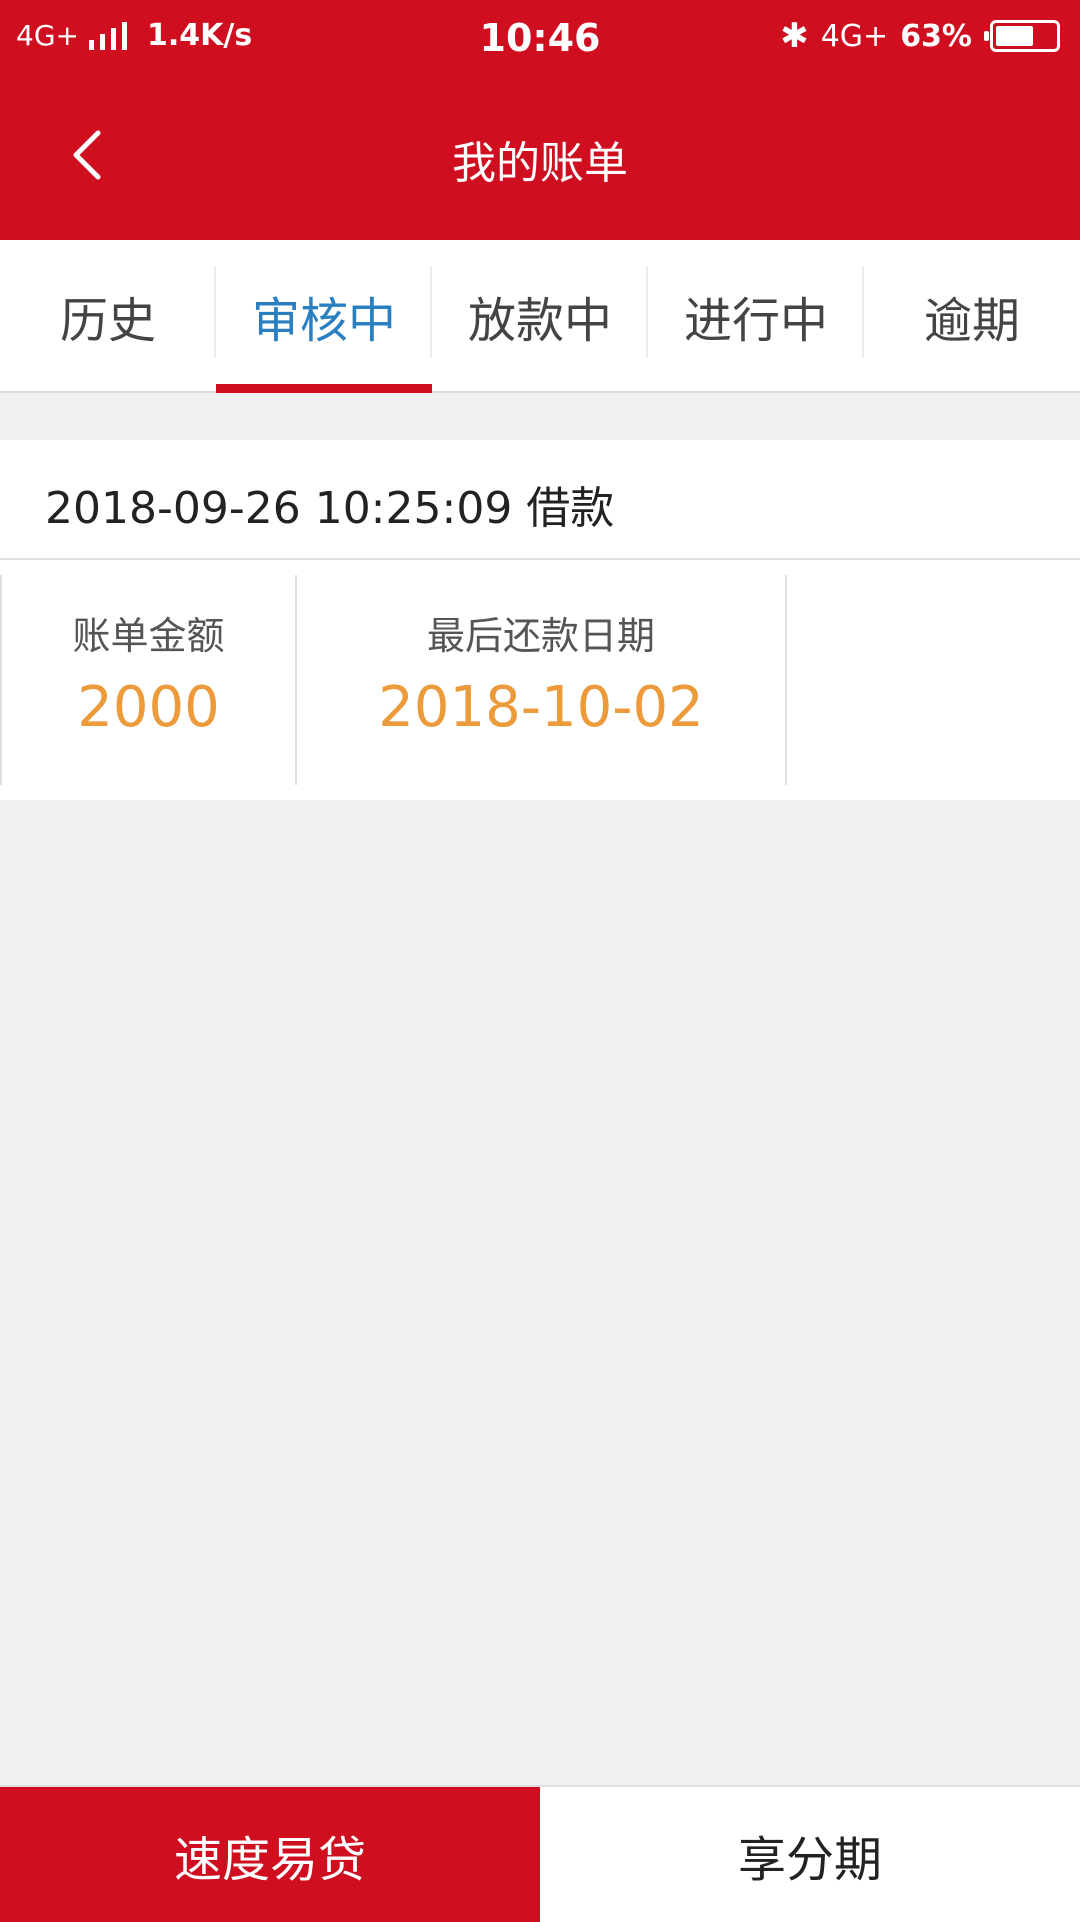  What do you see at coordinates (540, 37) in the screenshot?
I see `status-bar: 4G+ 1.4K/s 10:46 ✱ 4G+ 63%` at bounding box center [540, 37].